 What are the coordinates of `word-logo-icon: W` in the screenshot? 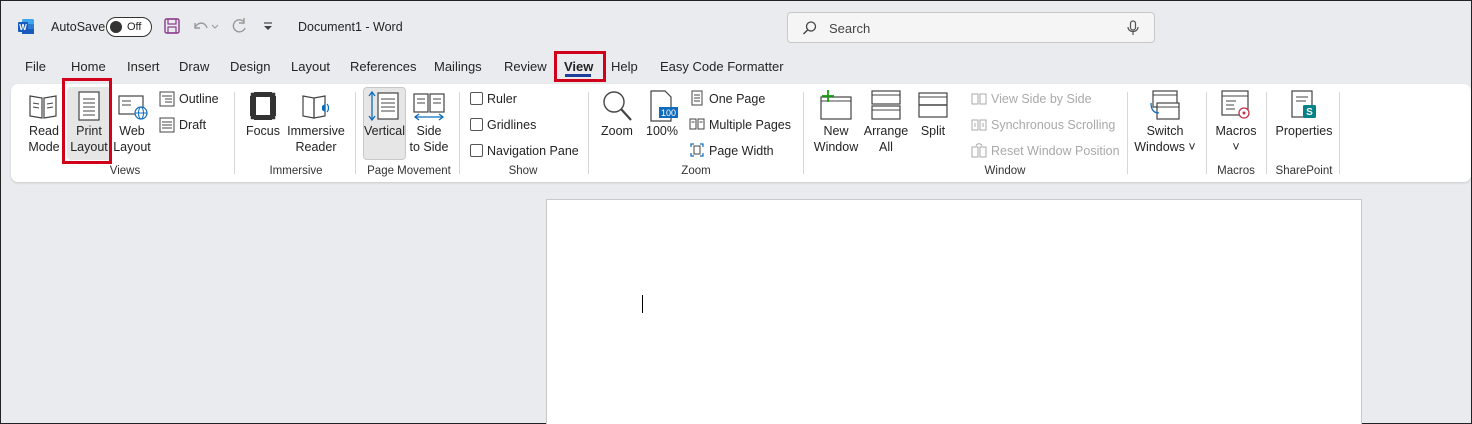 It's located at (26, 26).